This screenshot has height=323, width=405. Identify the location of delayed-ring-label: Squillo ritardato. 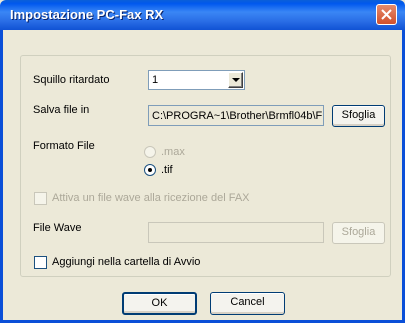
(71, 80).